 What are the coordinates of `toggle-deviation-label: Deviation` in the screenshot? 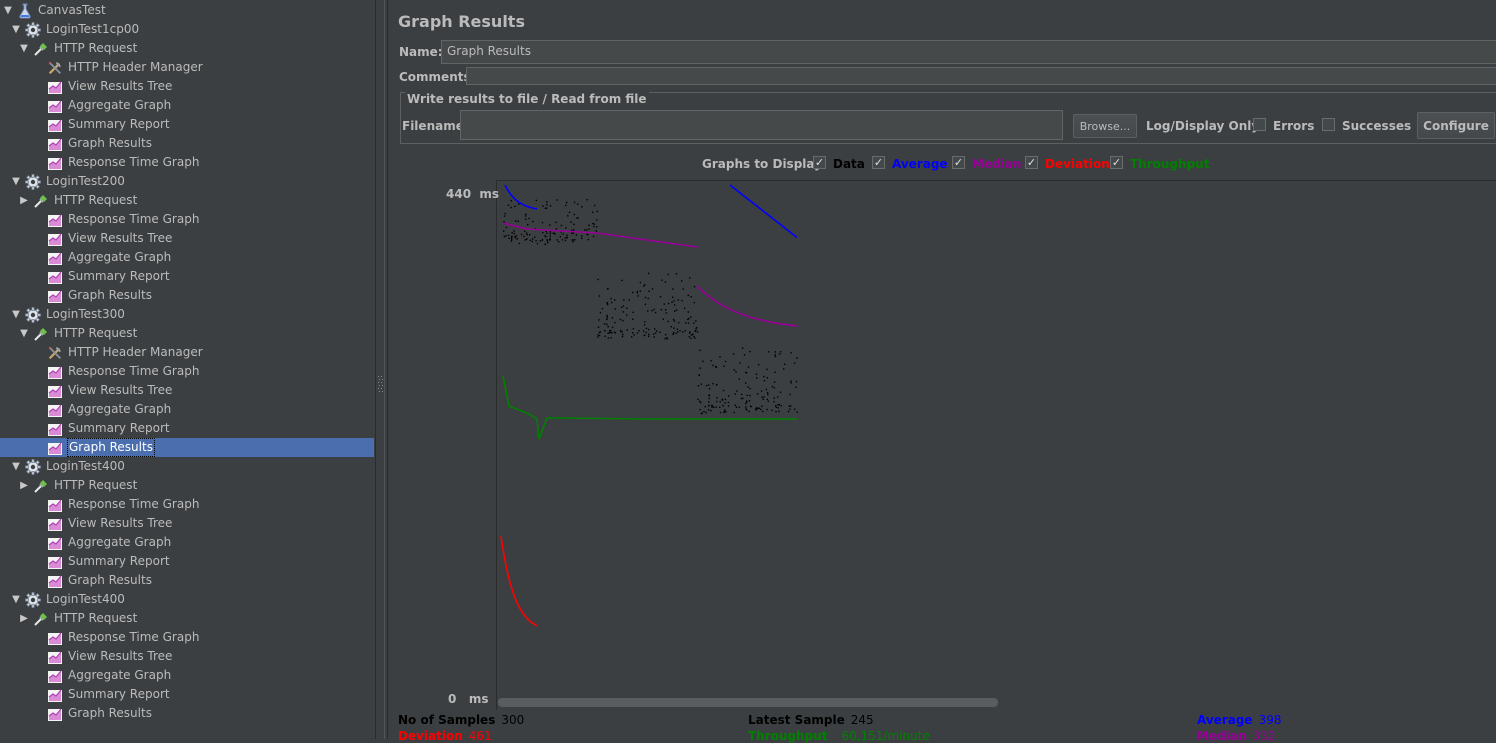 It's located at (1077, 164).